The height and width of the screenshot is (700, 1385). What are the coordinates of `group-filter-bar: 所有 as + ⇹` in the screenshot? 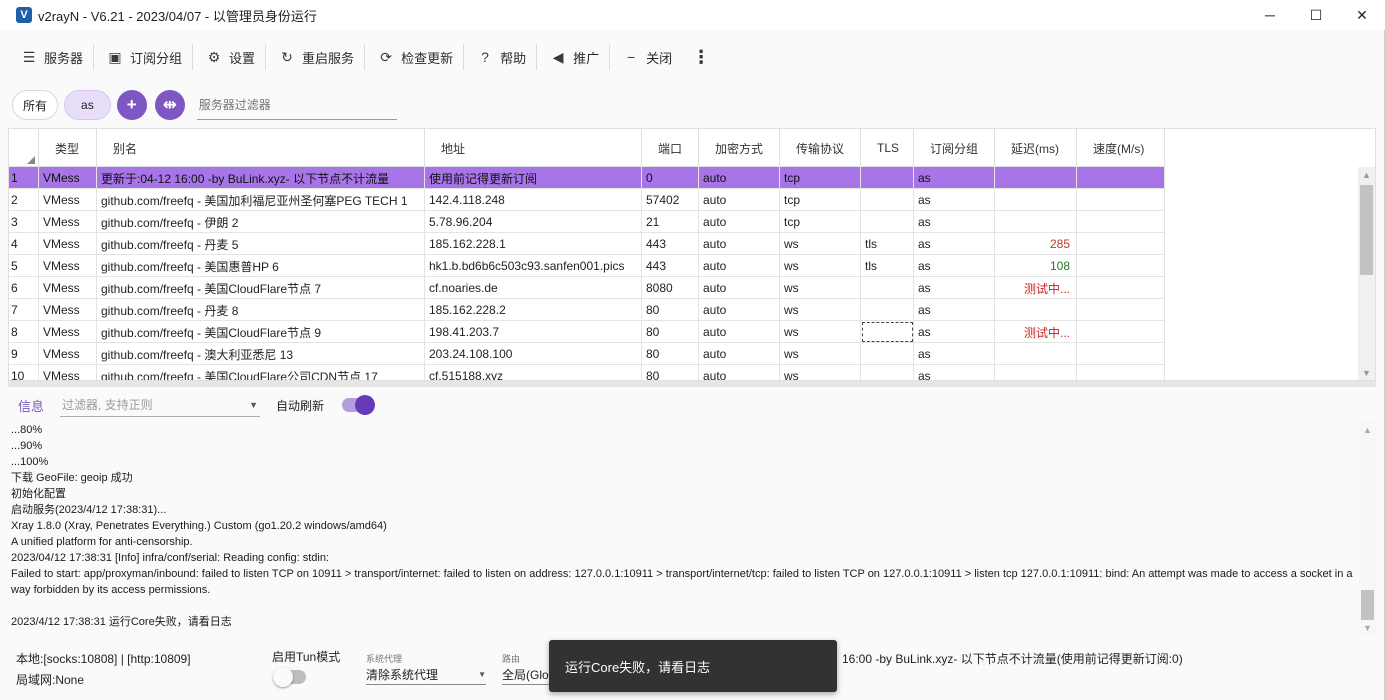 It's located at (204, 105).